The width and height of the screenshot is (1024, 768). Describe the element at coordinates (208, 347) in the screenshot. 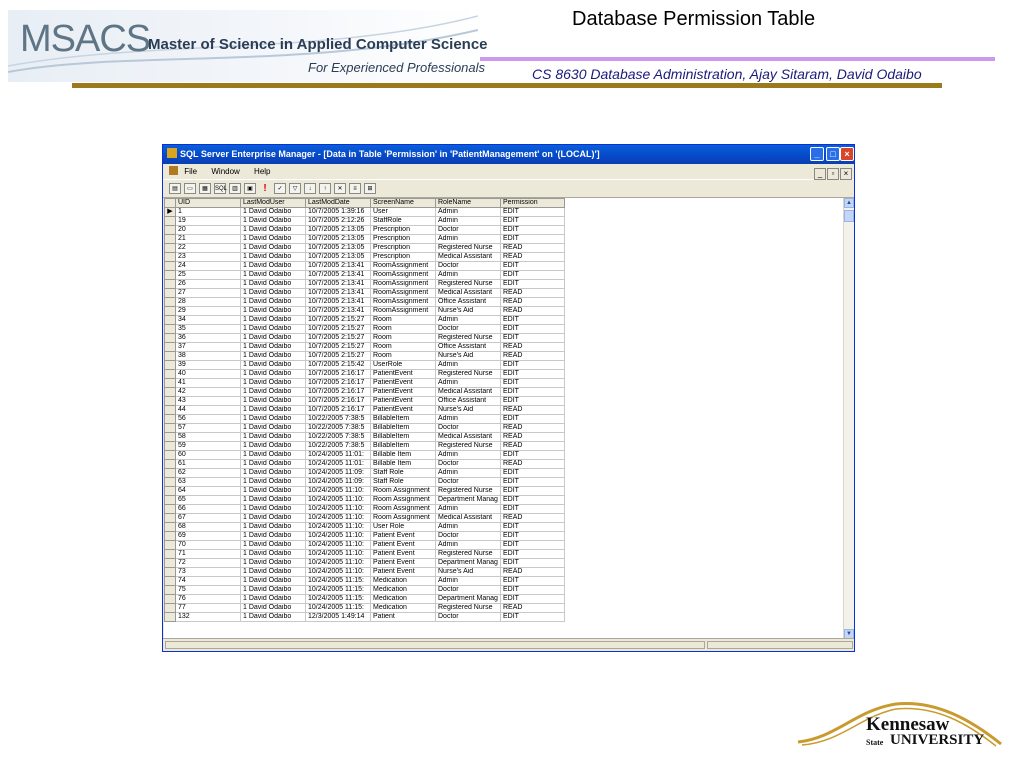

I see `cell-uid: 37` at that location.